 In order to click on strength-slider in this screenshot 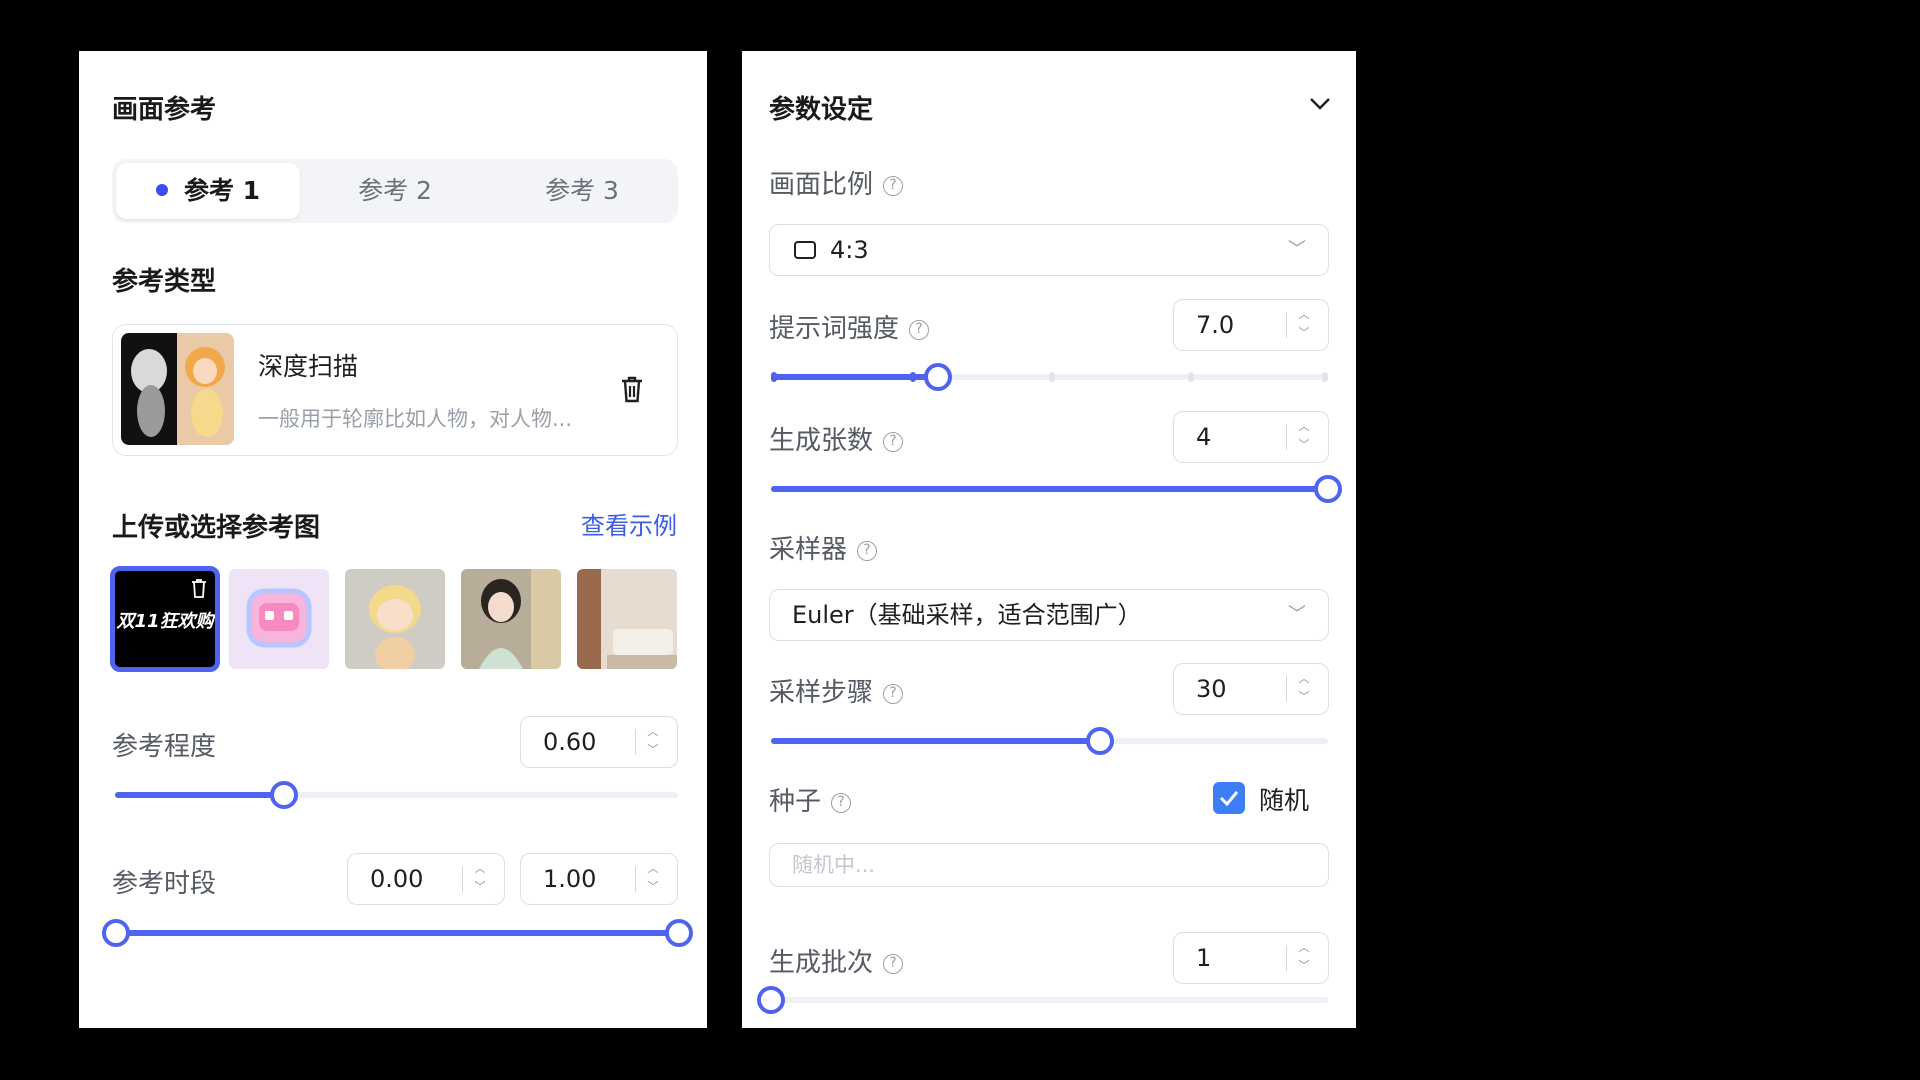, I will do `click(396, 795)`.